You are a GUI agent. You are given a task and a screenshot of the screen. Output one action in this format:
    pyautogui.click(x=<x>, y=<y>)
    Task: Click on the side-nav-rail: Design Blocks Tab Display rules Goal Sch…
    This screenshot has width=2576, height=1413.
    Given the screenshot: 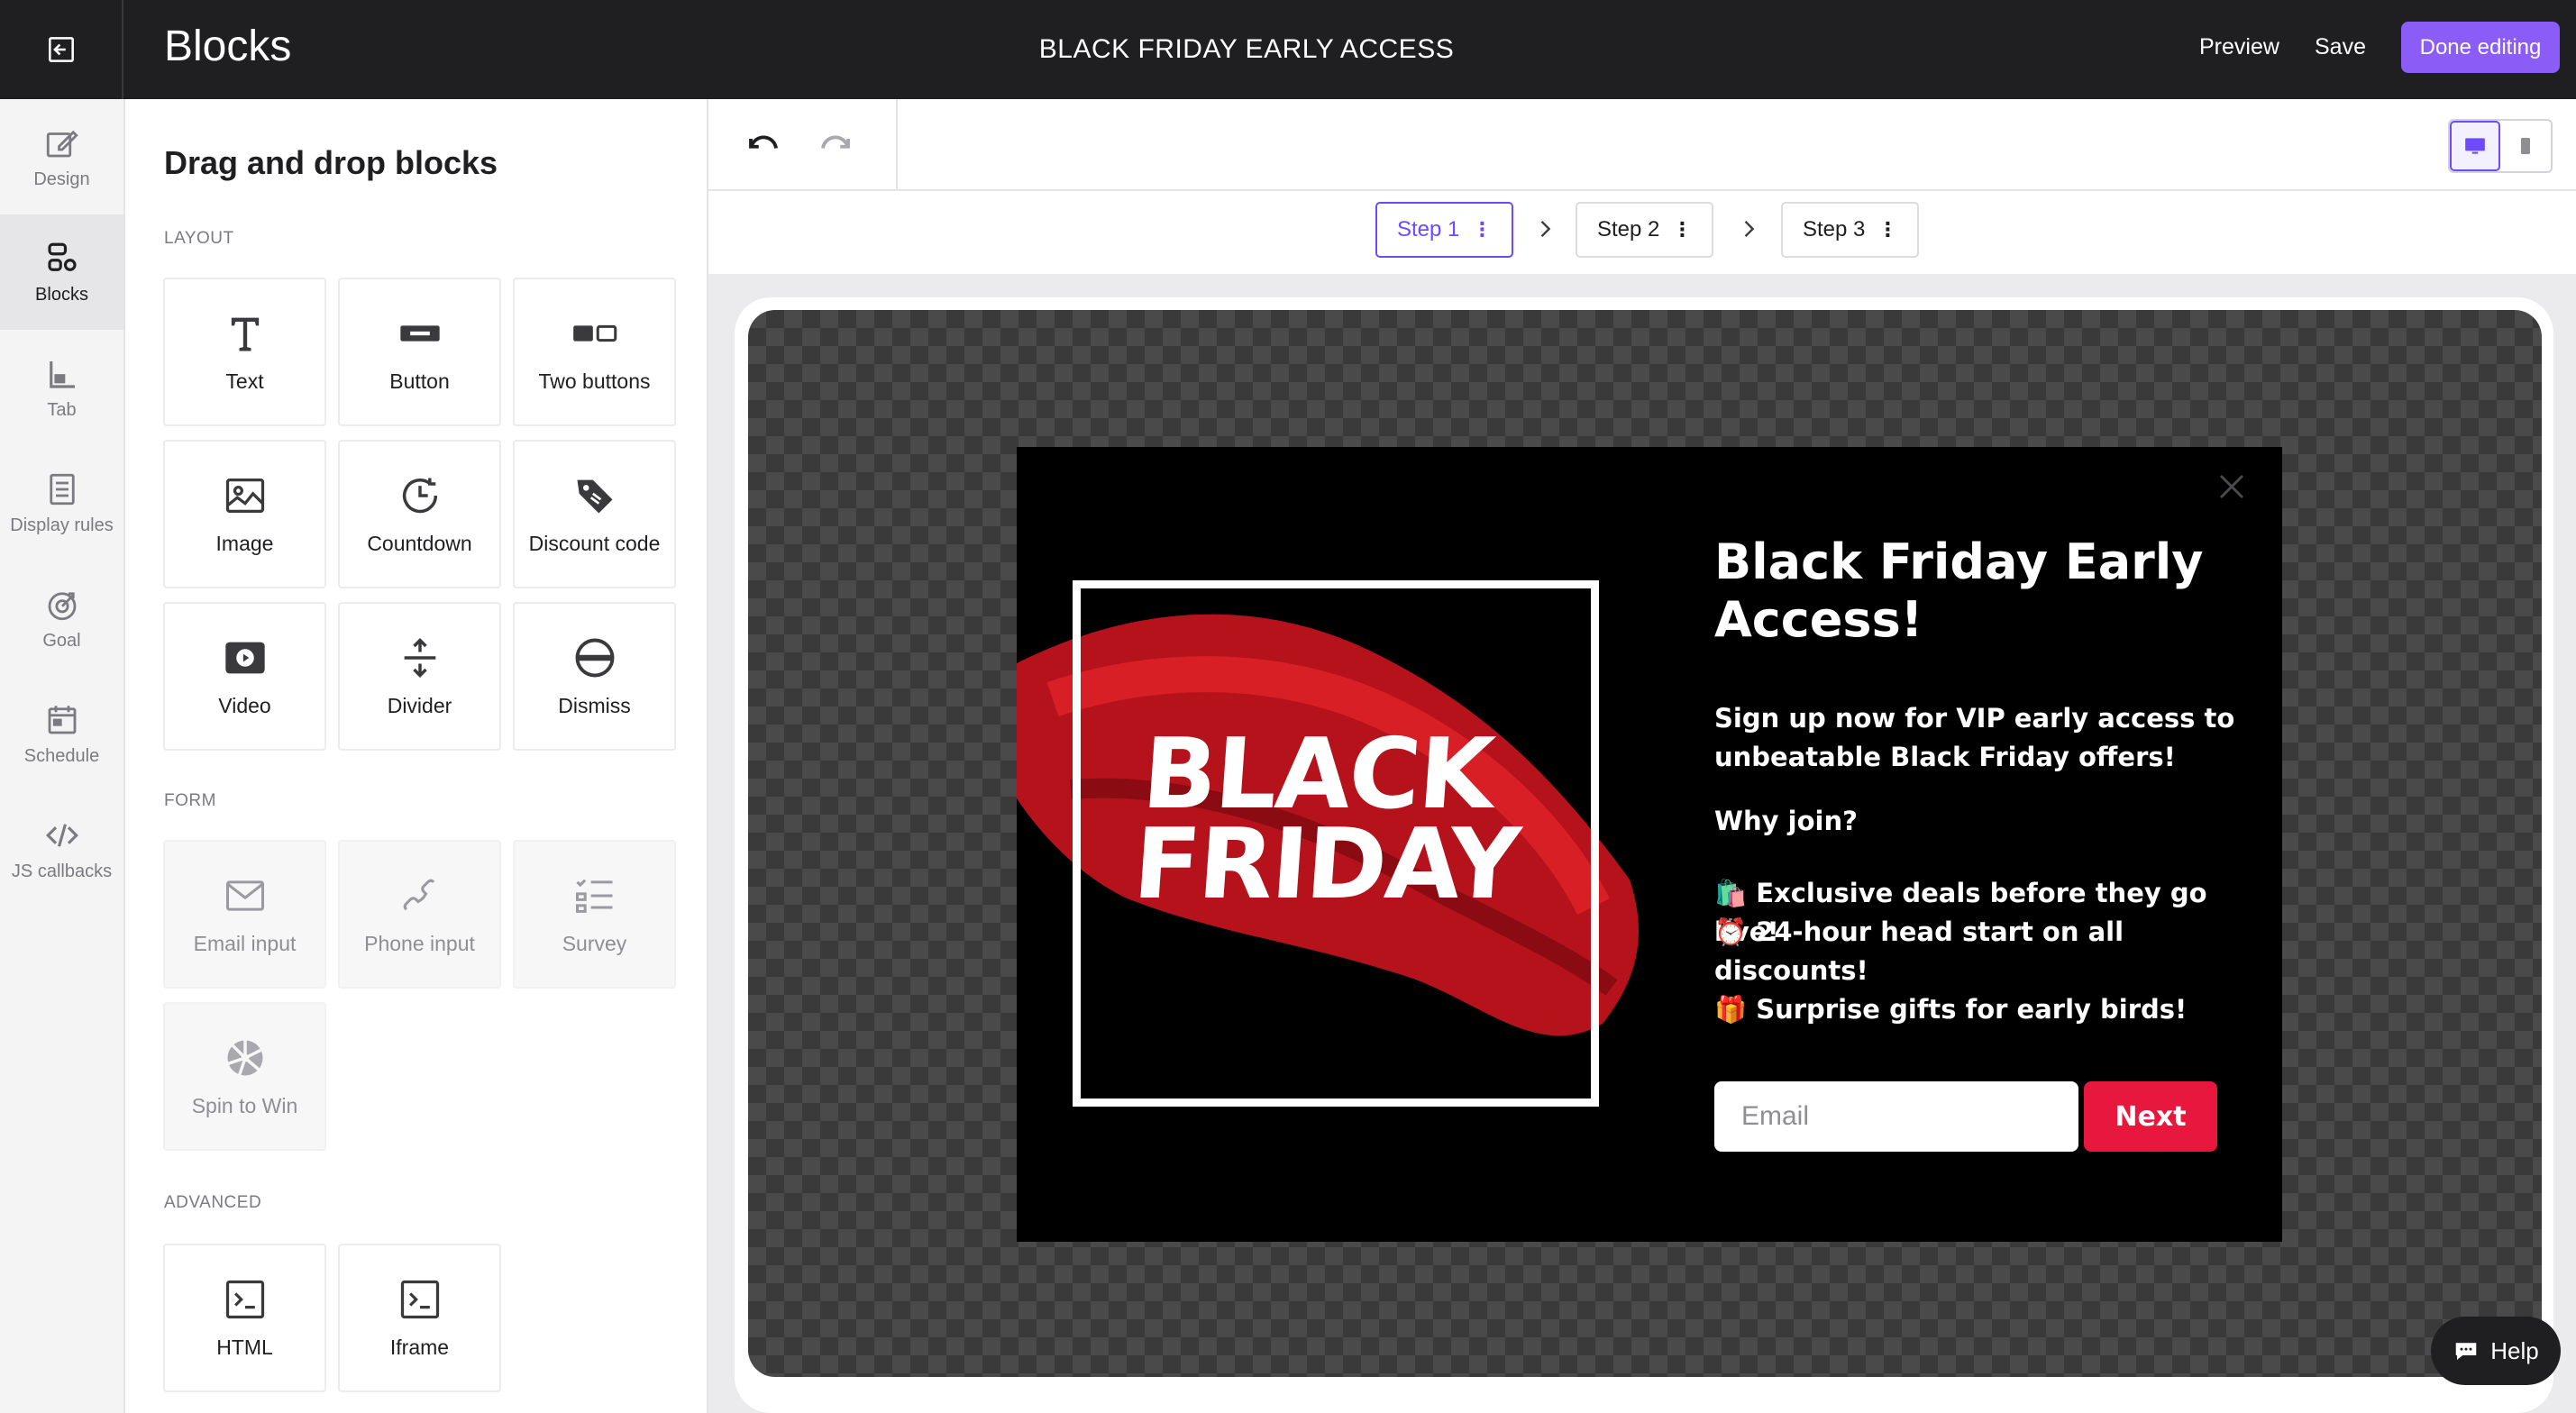 What is the action you would take?
    pyautogui.click(x=62, y=756)
    